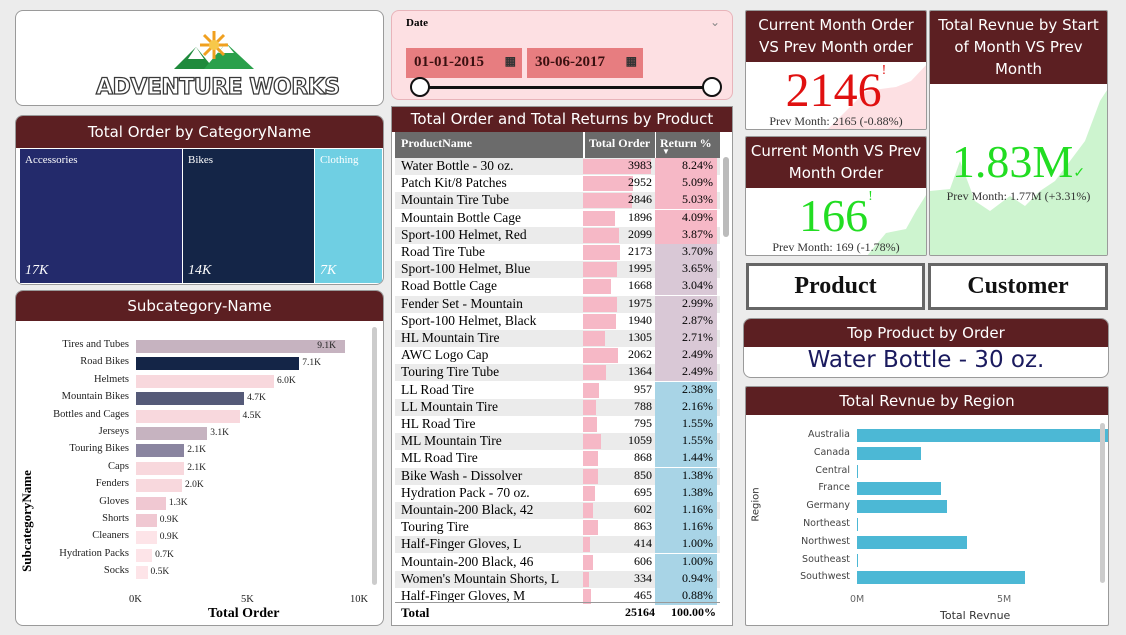 The image size is (1126, 635). What do you see at coordinates (348, 216) in the screenshot?
I see `treemap-cell-clothing: Clothing 7K` at bounding box center [348, 216].